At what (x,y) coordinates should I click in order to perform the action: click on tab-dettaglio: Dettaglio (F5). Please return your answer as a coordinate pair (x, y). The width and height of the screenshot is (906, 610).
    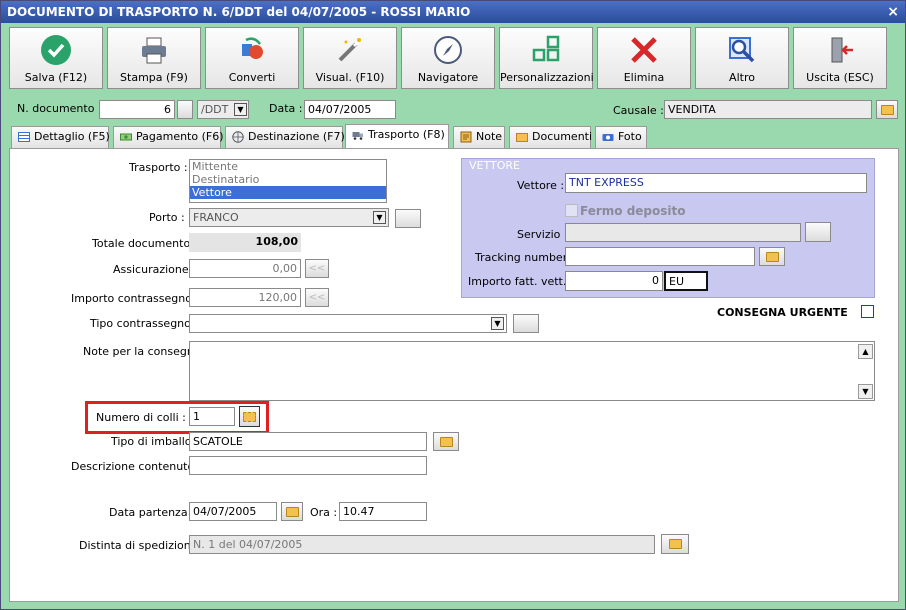
    Looking at the image, I should click on (60, 137).